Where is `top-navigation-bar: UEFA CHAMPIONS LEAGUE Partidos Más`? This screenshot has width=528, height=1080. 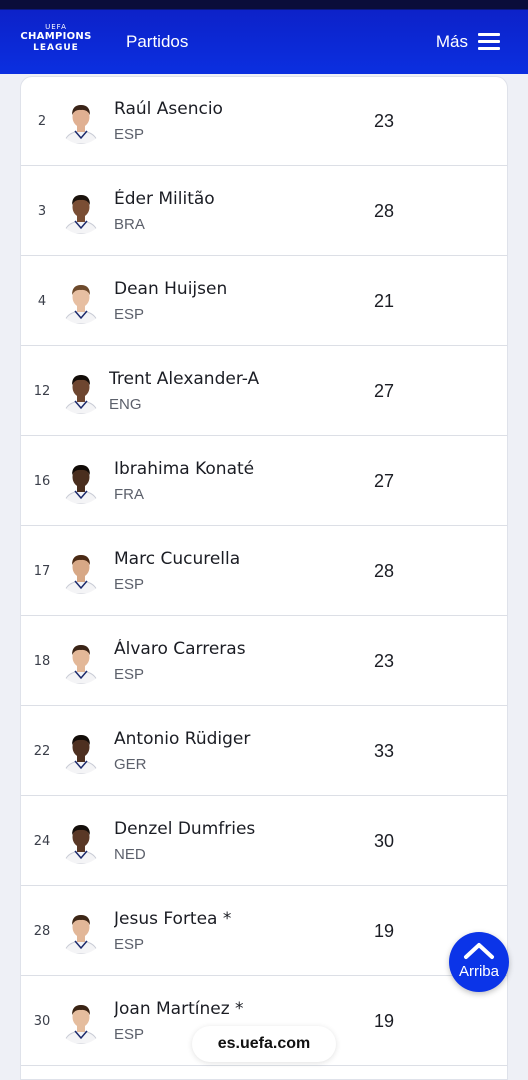
top-navigation-bar: UEFA CHAMPIONS LEAGUE Partidos Más is located at coordinates (264, 37).